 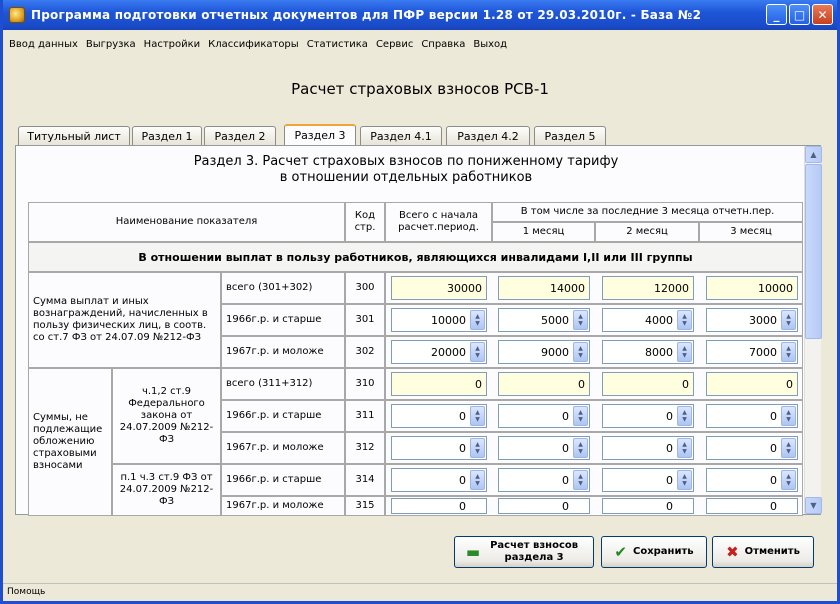 What do you see at coordinates (488, 136) in the screenshot?
I see `tab-section-4-2: Раздел 4.2` at bounding box center [488, 136].